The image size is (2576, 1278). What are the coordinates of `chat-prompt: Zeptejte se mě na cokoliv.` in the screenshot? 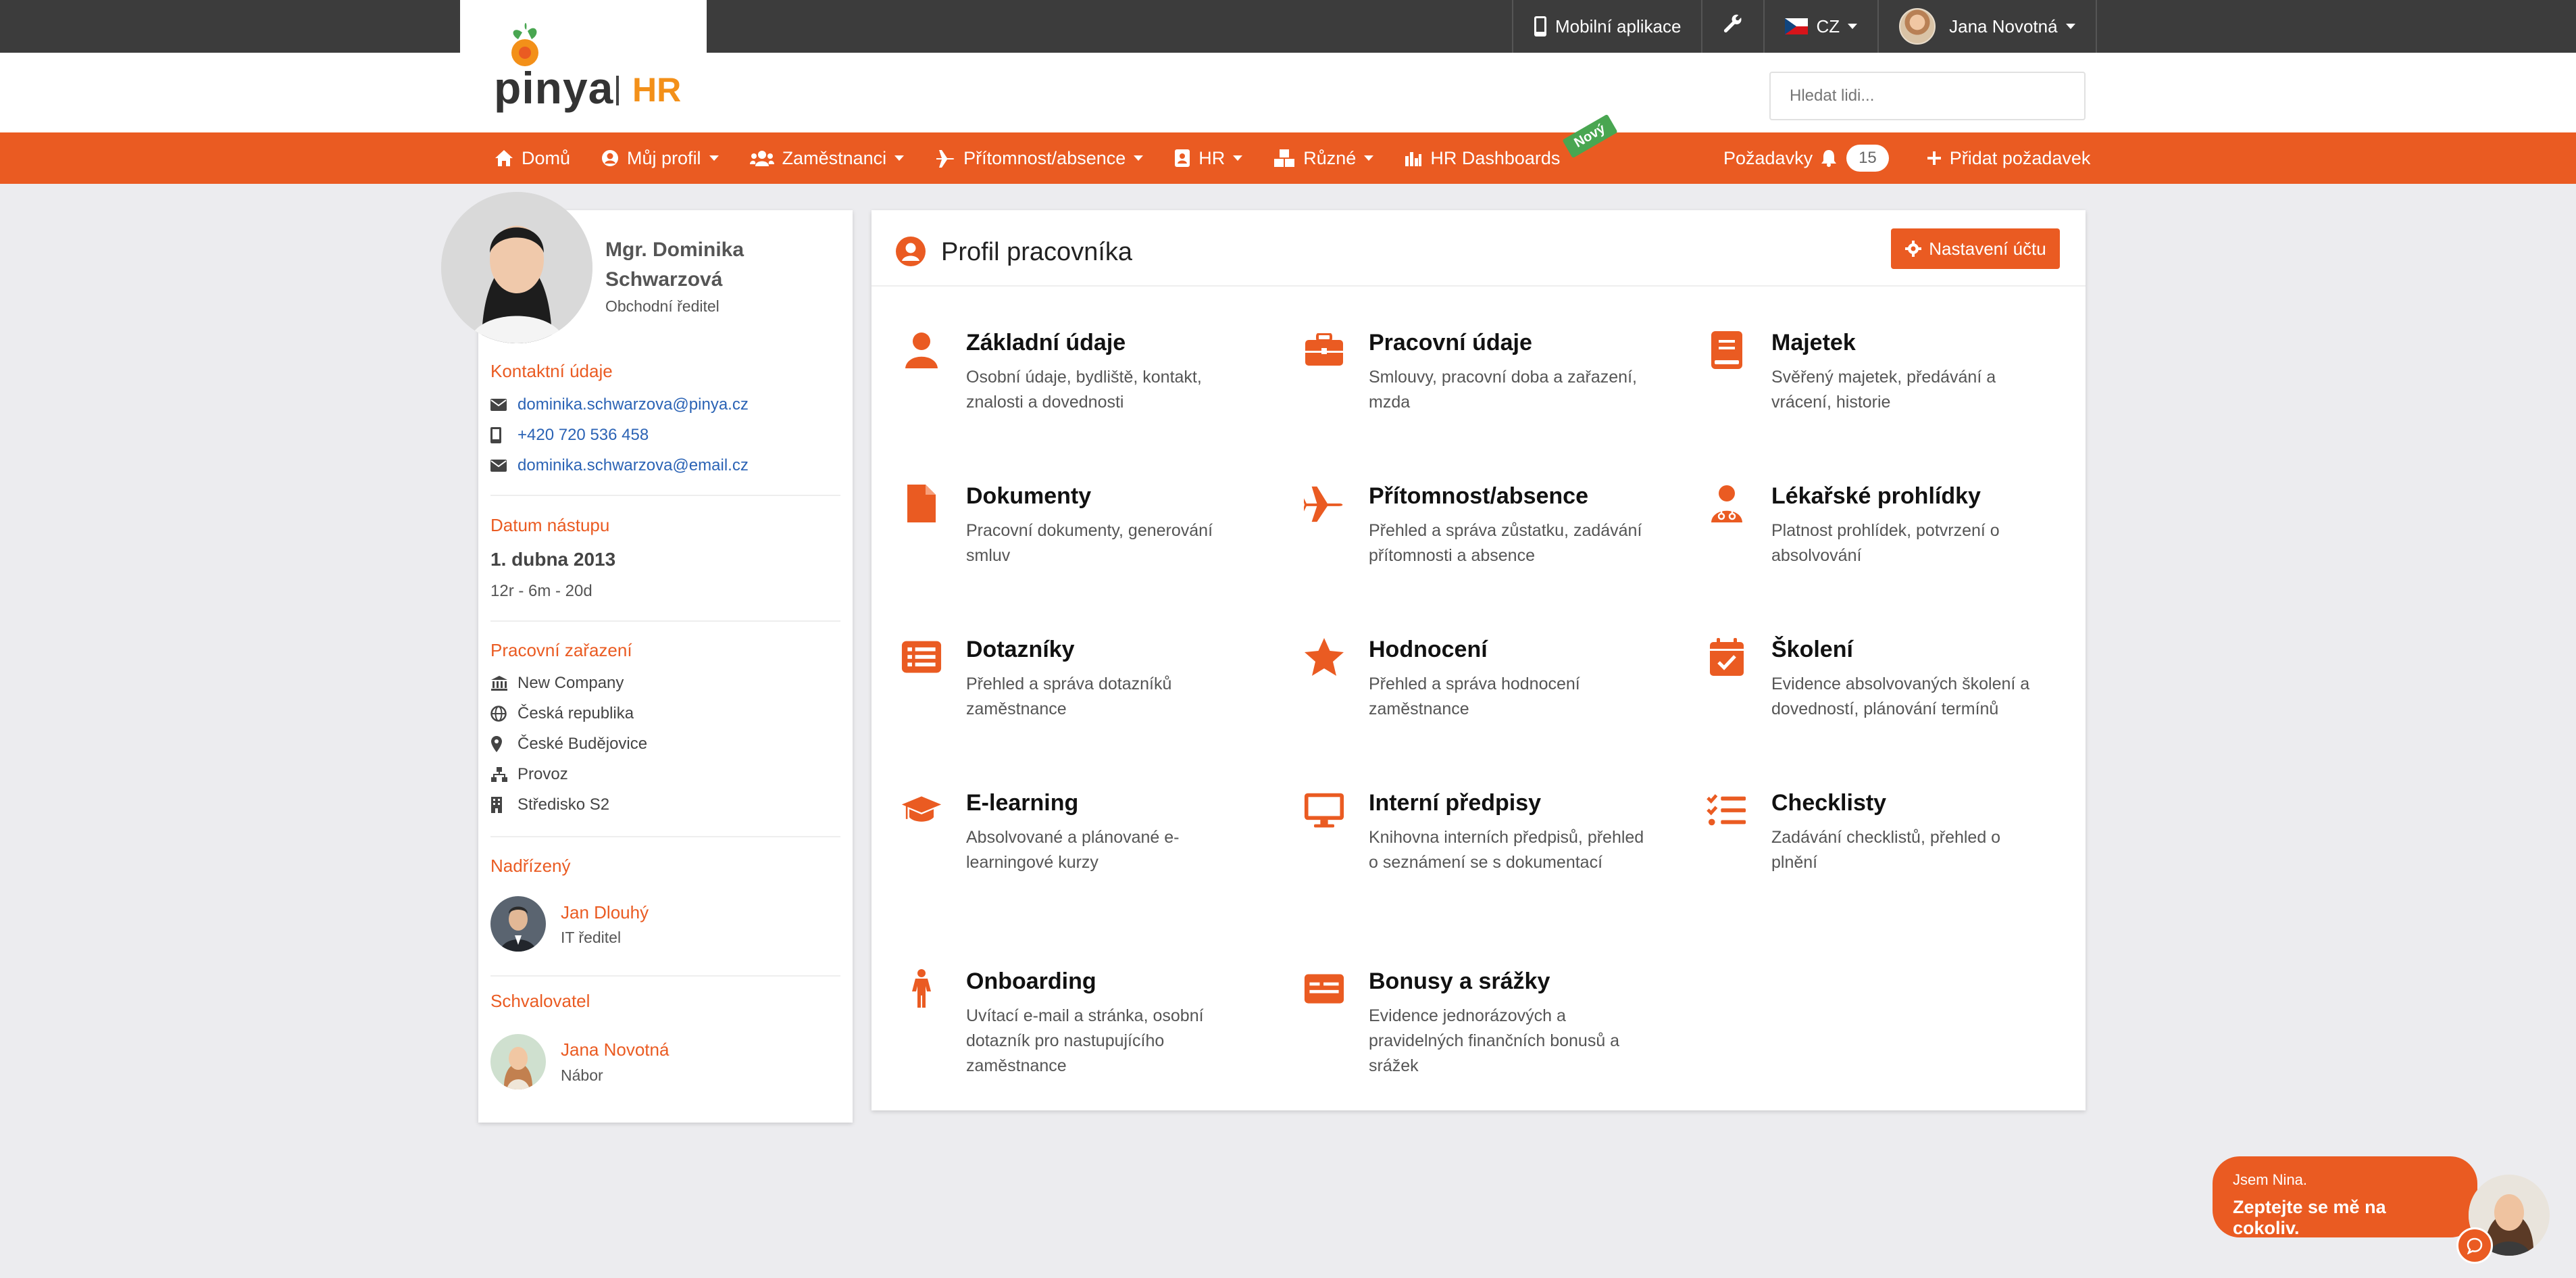 It's located at (2309, 1217).